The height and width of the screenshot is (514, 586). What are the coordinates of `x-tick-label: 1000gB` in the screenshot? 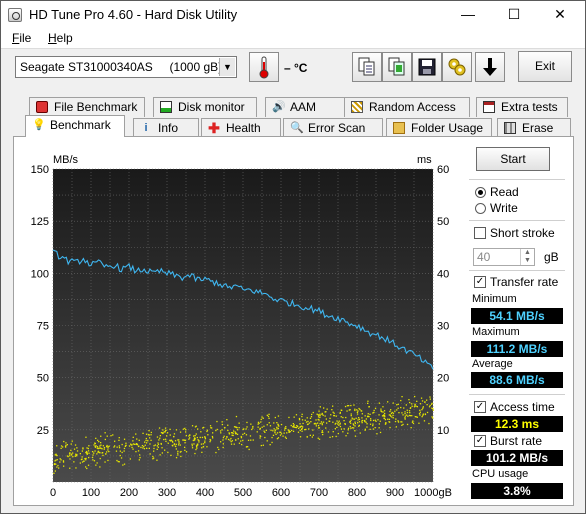 It's located at (433, 493).